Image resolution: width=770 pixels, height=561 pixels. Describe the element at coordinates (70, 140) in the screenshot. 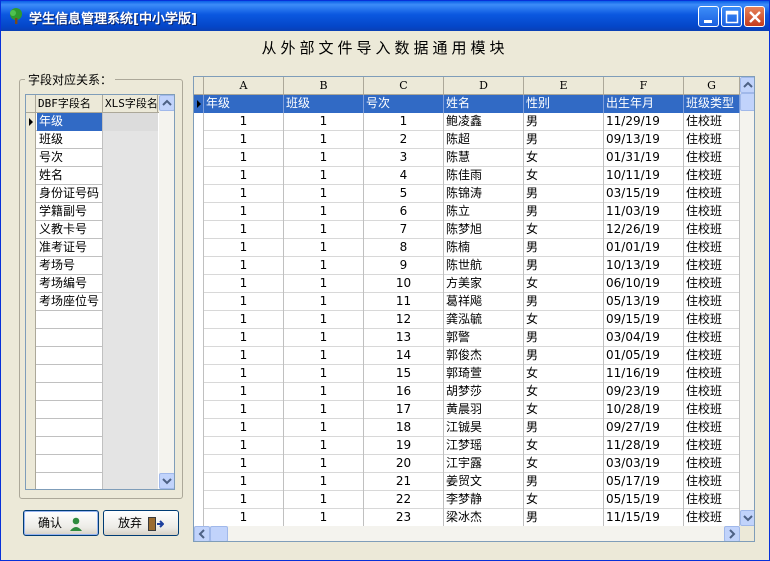

I see `dbf-field-cell: 班级` at that location.